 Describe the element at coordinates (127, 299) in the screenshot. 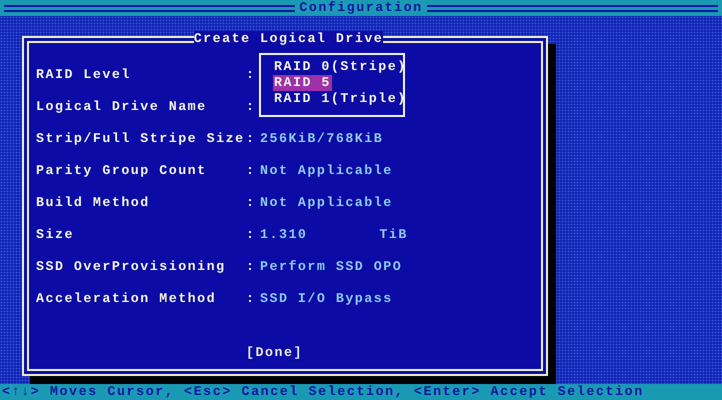

I see `field-label: Acceleration Method` at that location.